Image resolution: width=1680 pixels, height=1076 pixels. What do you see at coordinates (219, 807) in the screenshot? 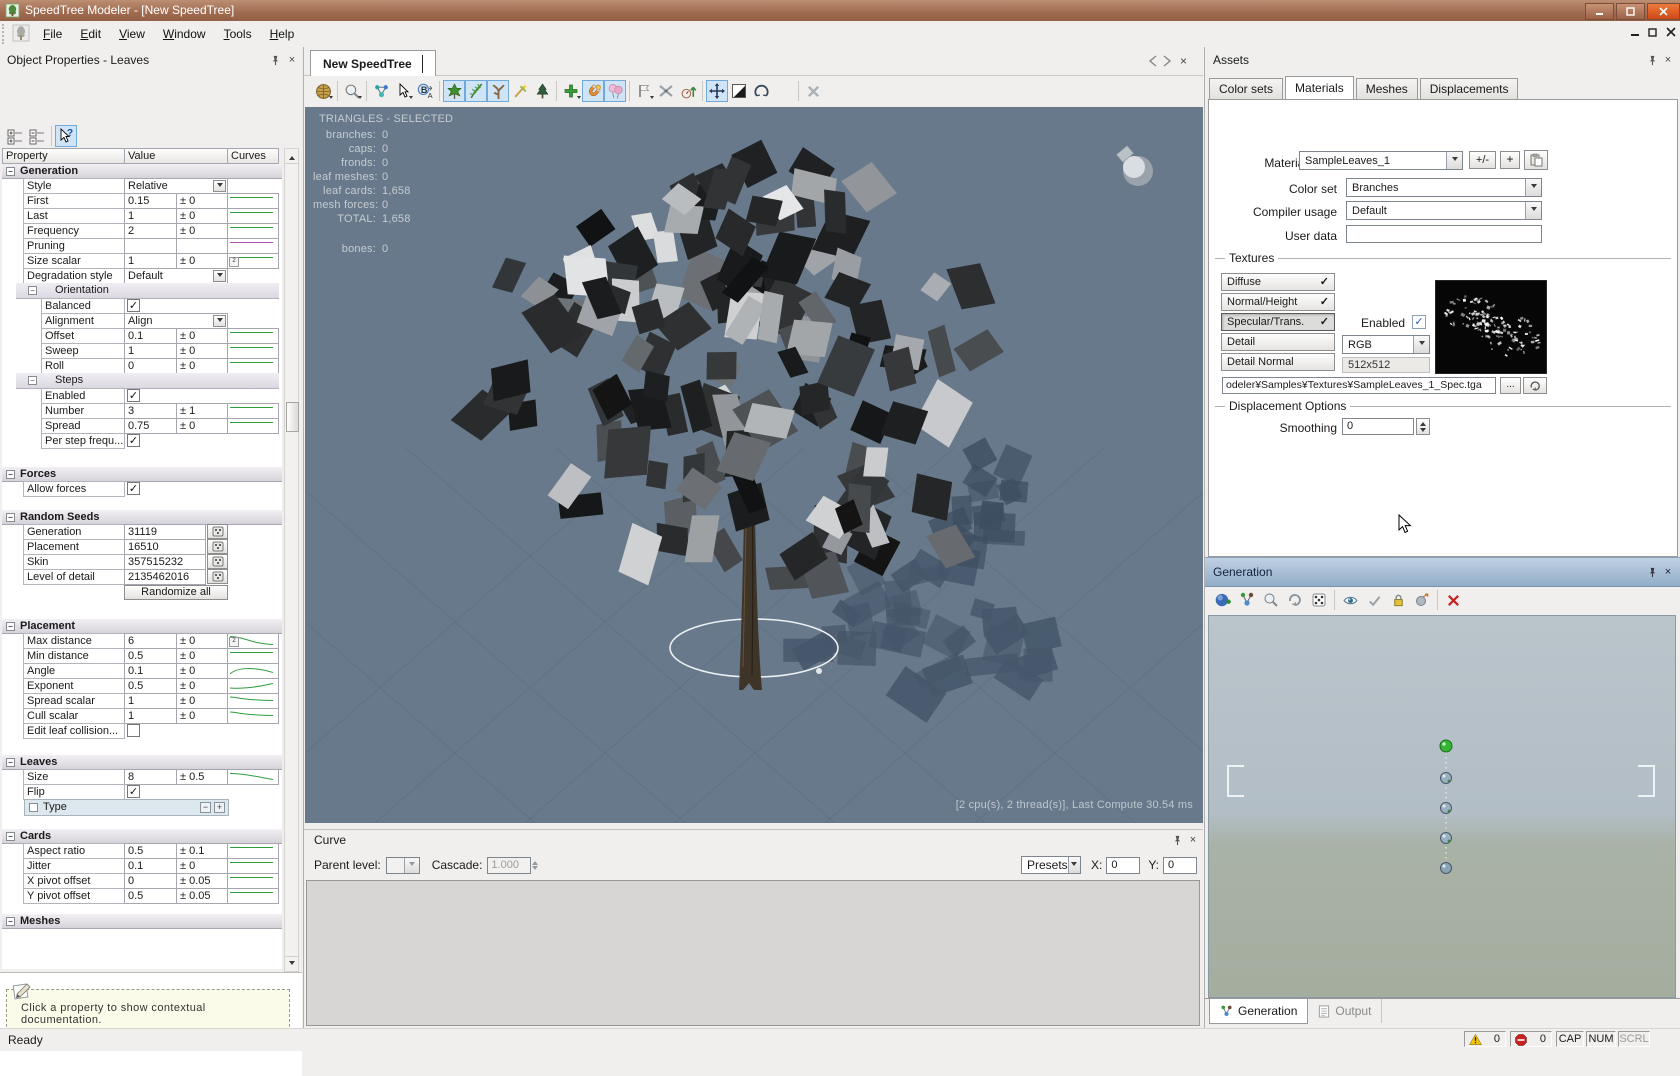
I see `add-type-icon: +` at bounding box center [219, 807].